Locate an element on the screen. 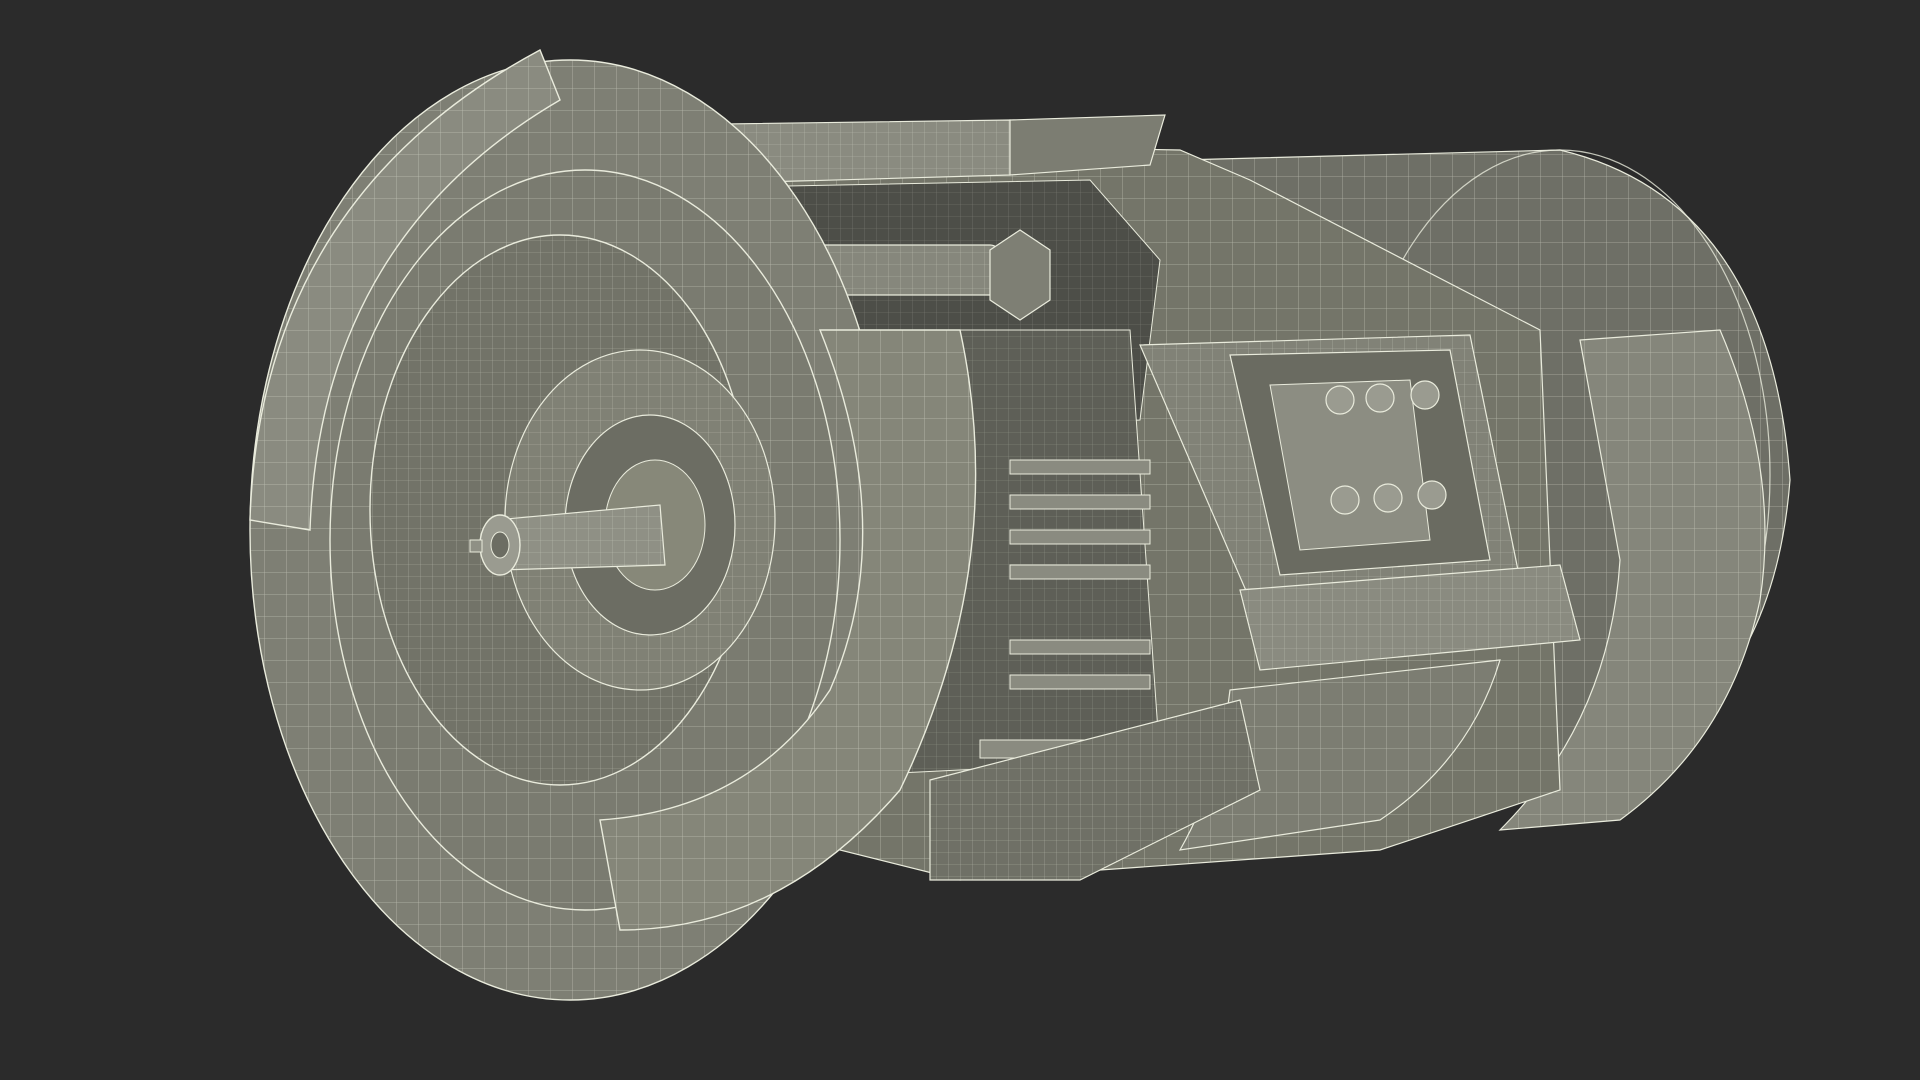  shaft-key is located at coordinates (476, 546).